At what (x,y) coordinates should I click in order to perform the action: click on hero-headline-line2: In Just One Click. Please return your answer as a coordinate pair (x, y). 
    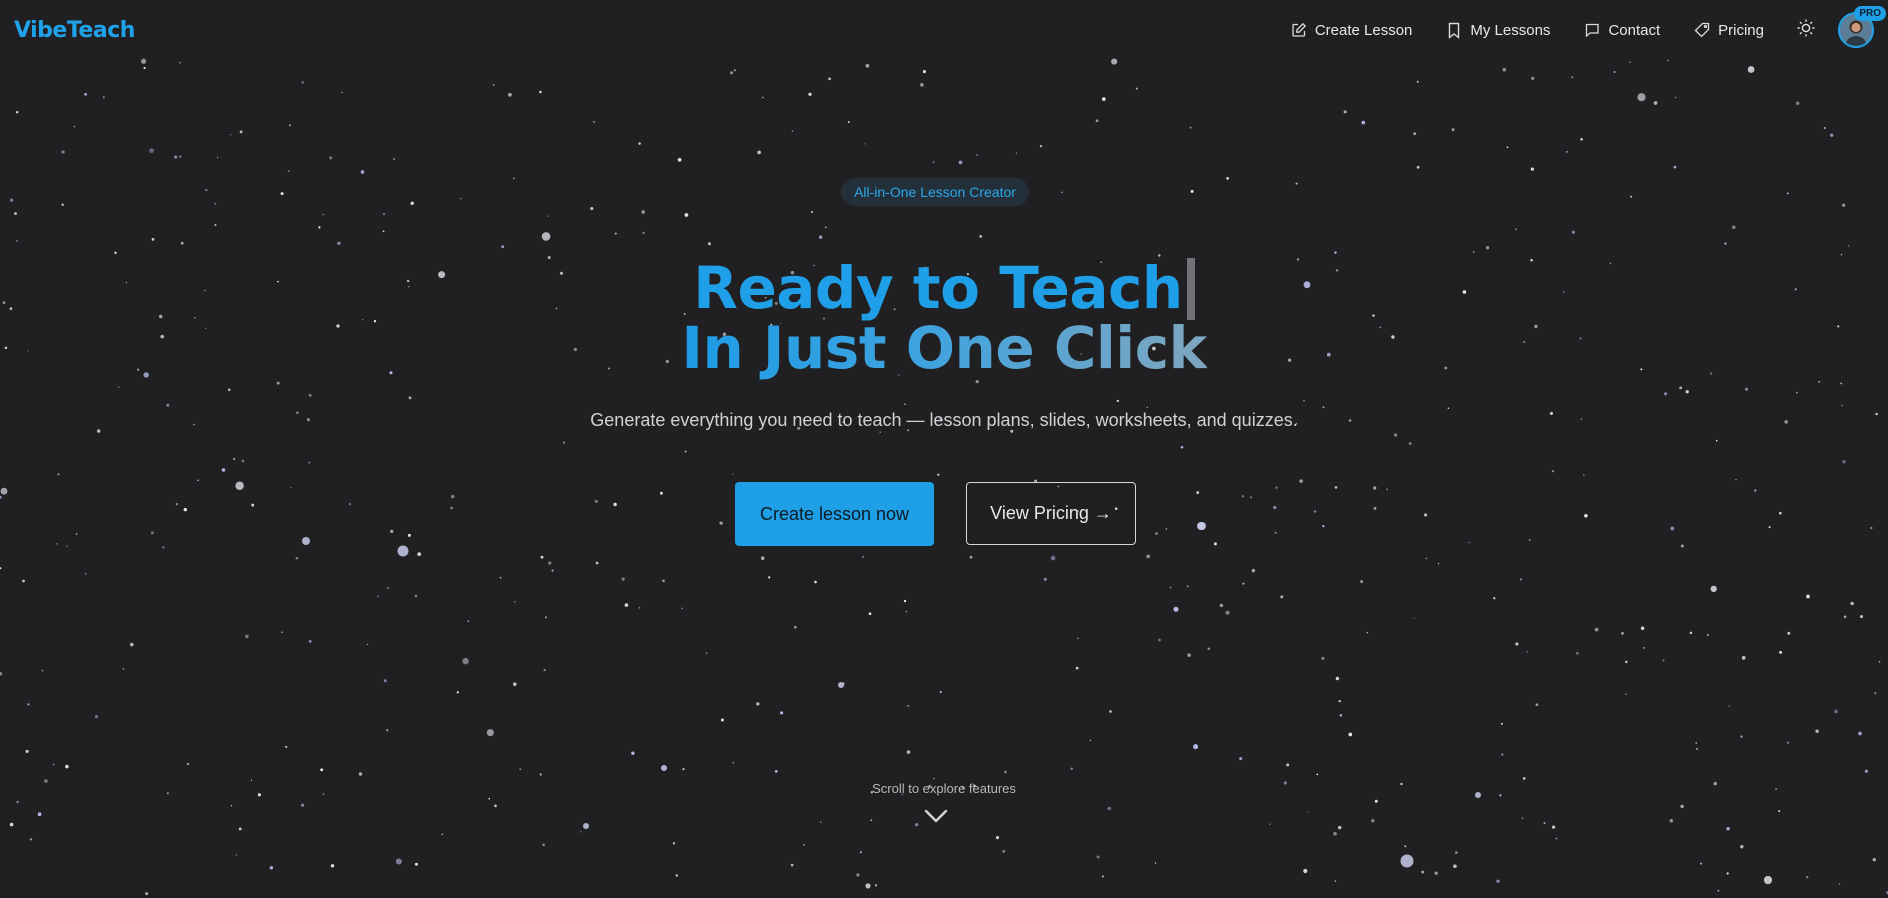
    Looking at the image, I should click on (944, 348).